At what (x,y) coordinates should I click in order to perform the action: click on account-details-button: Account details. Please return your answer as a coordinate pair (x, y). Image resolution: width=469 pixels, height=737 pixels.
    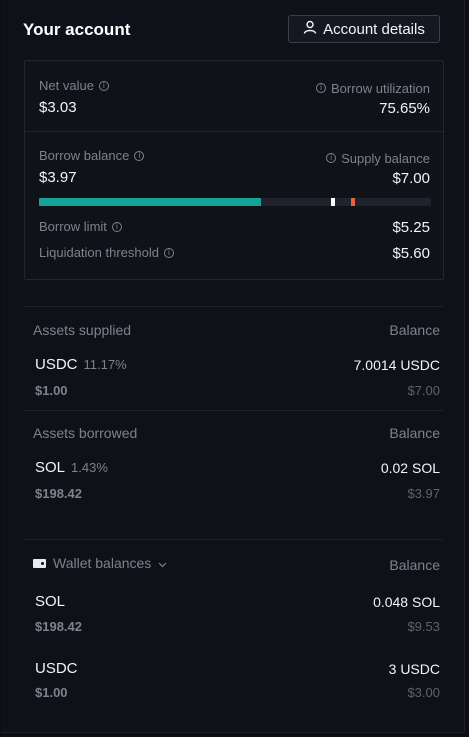
    Looking at the image, I should click on (364, 29).